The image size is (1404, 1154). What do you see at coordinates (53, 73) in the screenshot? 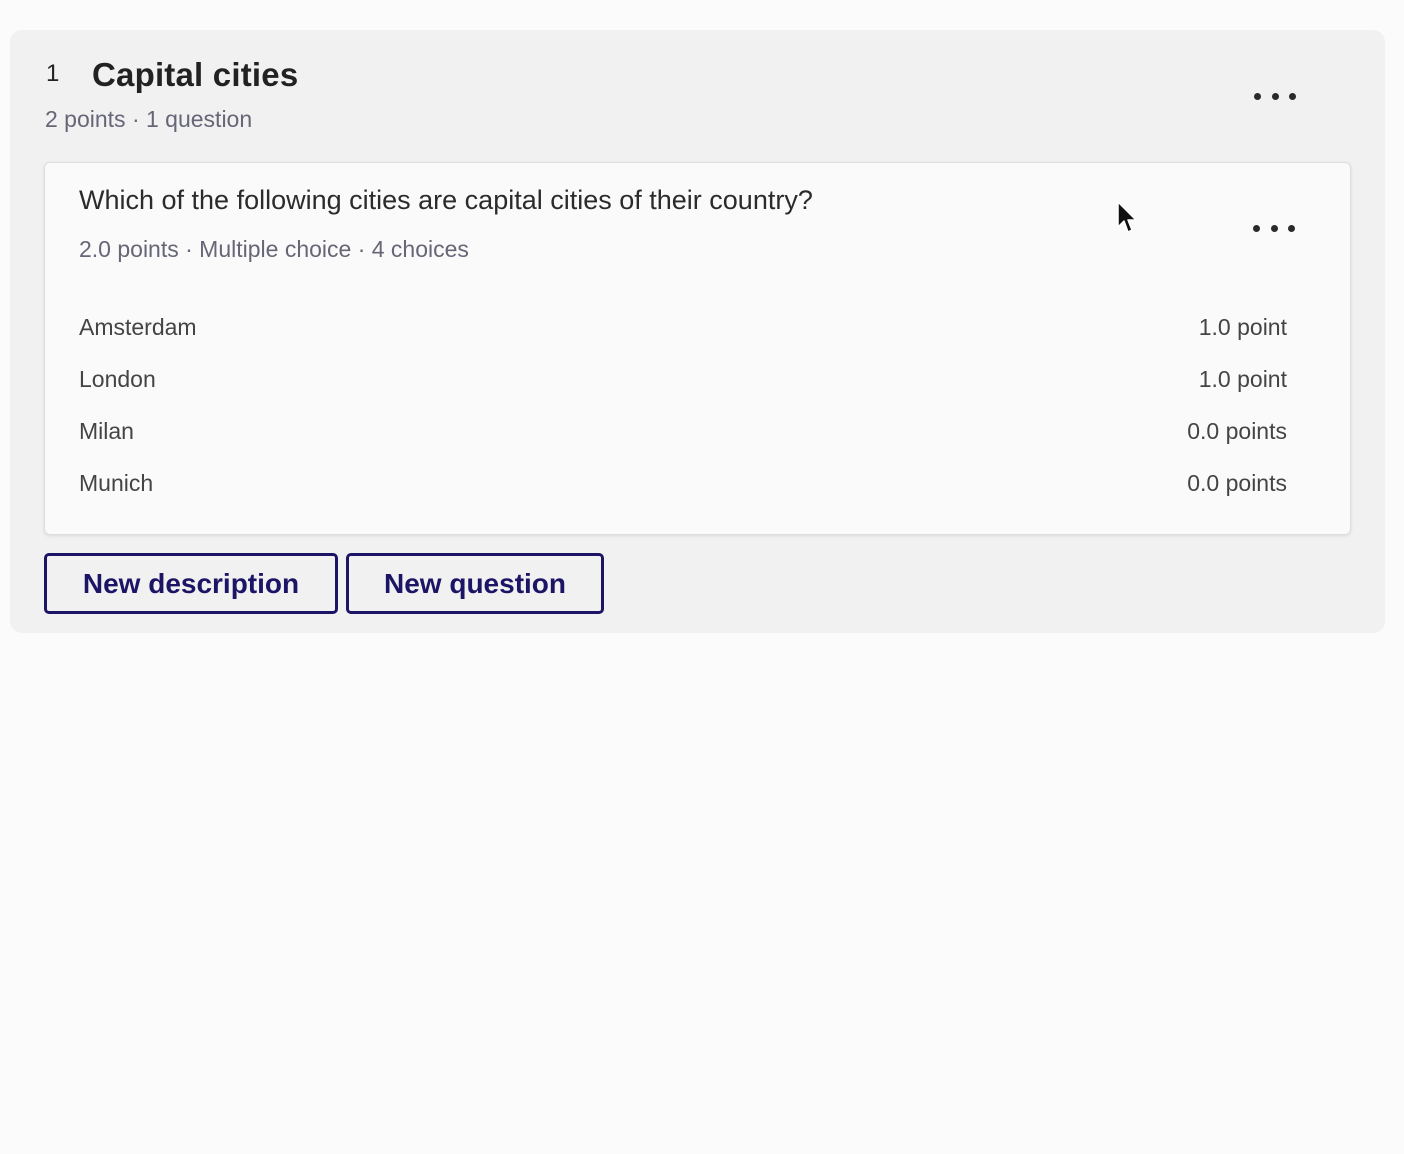
I see `section-number: 1` at bounding box center [53, 73].